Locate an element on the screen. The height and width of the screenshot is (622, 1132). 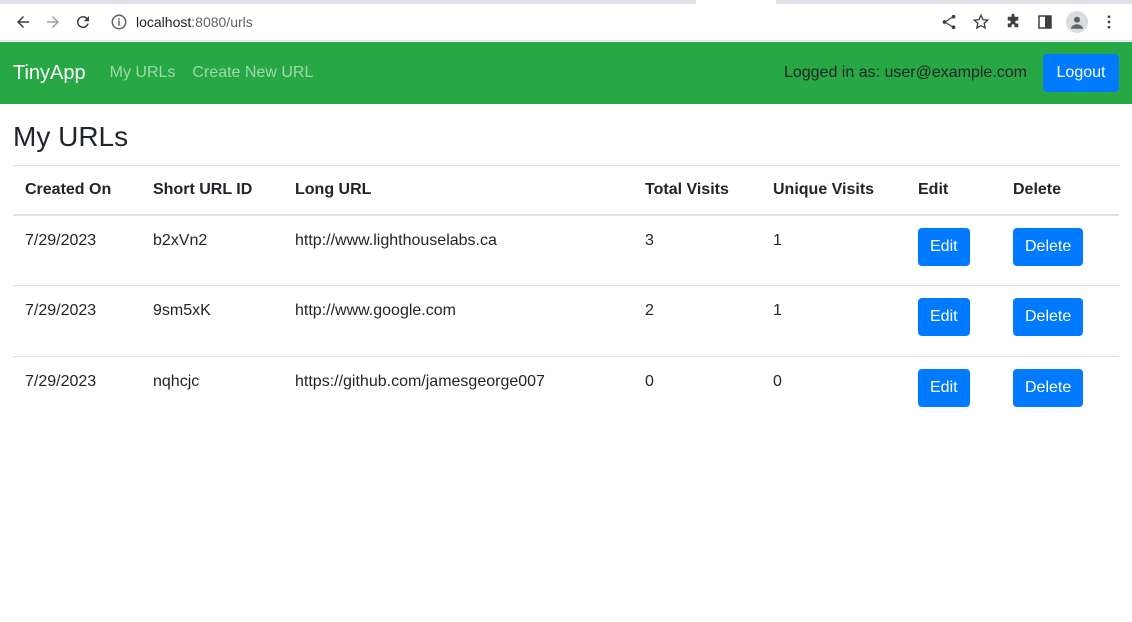
url-path: :8080/urls is located at coordinates (222, 22).